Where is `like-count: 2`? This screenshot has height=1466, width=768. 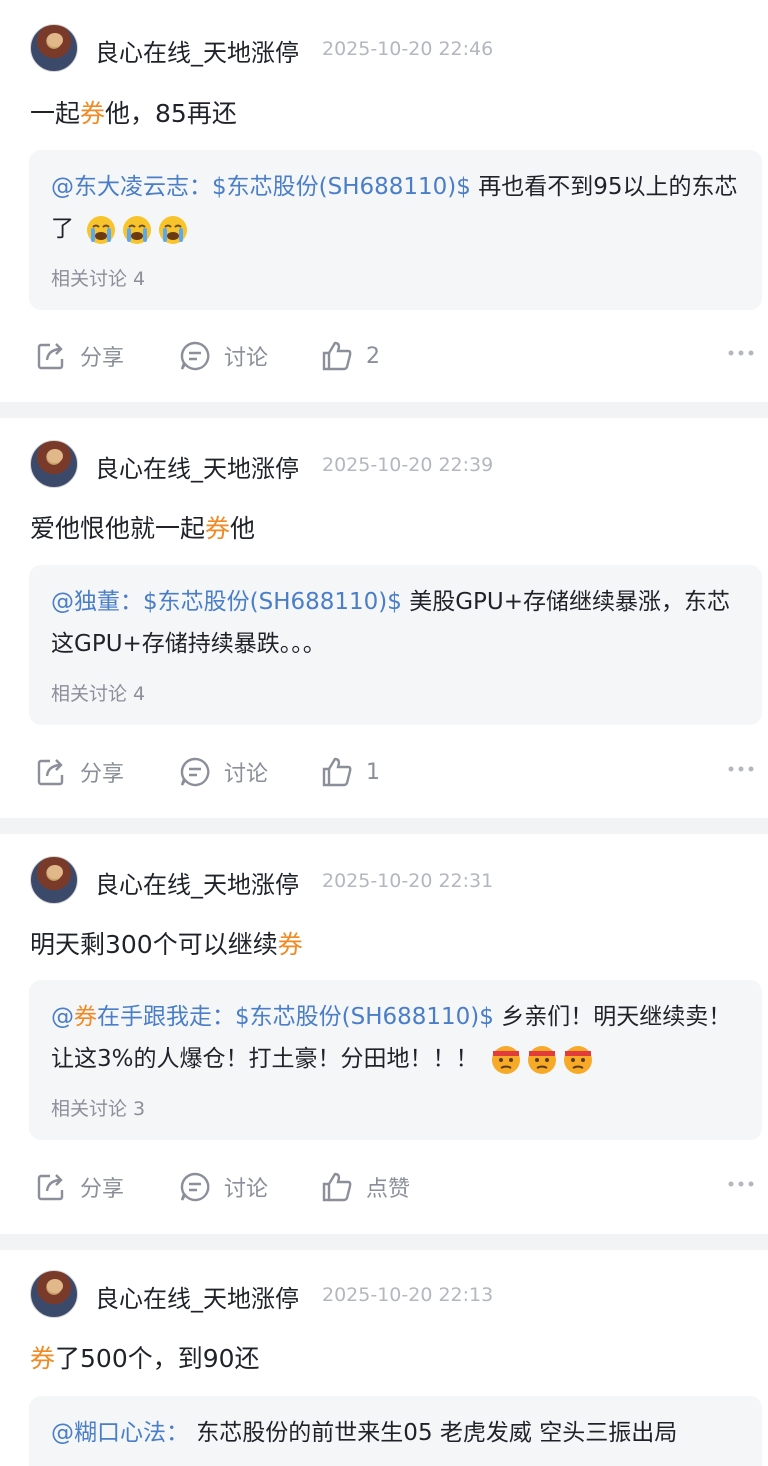 like-count: 2 is located at coordinates (373, 356).